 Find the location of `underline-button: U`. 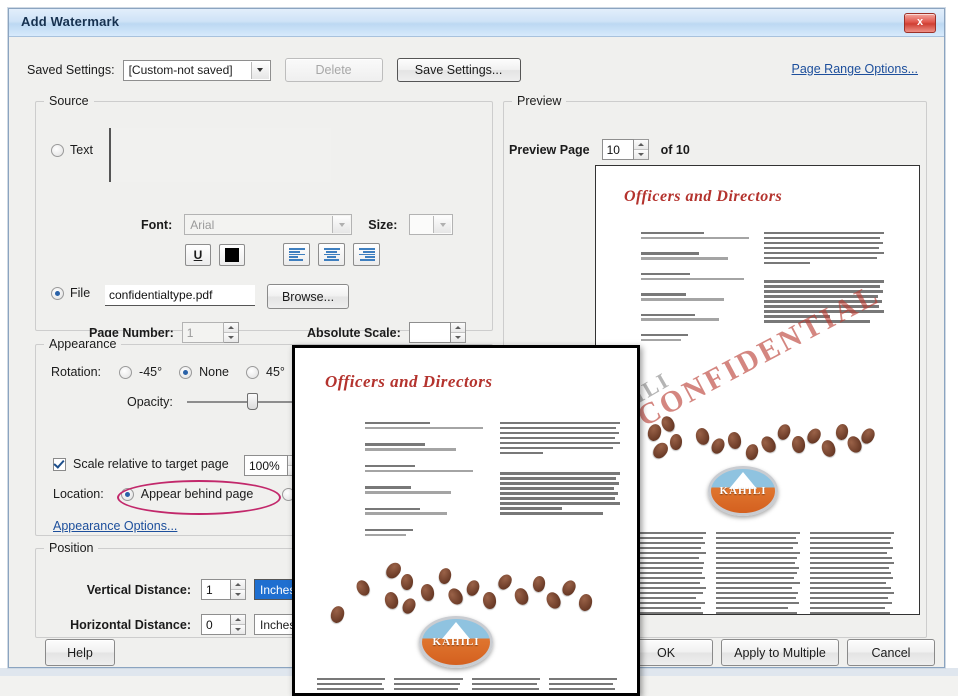

underline-button: U is located at coordinates (198, 254).